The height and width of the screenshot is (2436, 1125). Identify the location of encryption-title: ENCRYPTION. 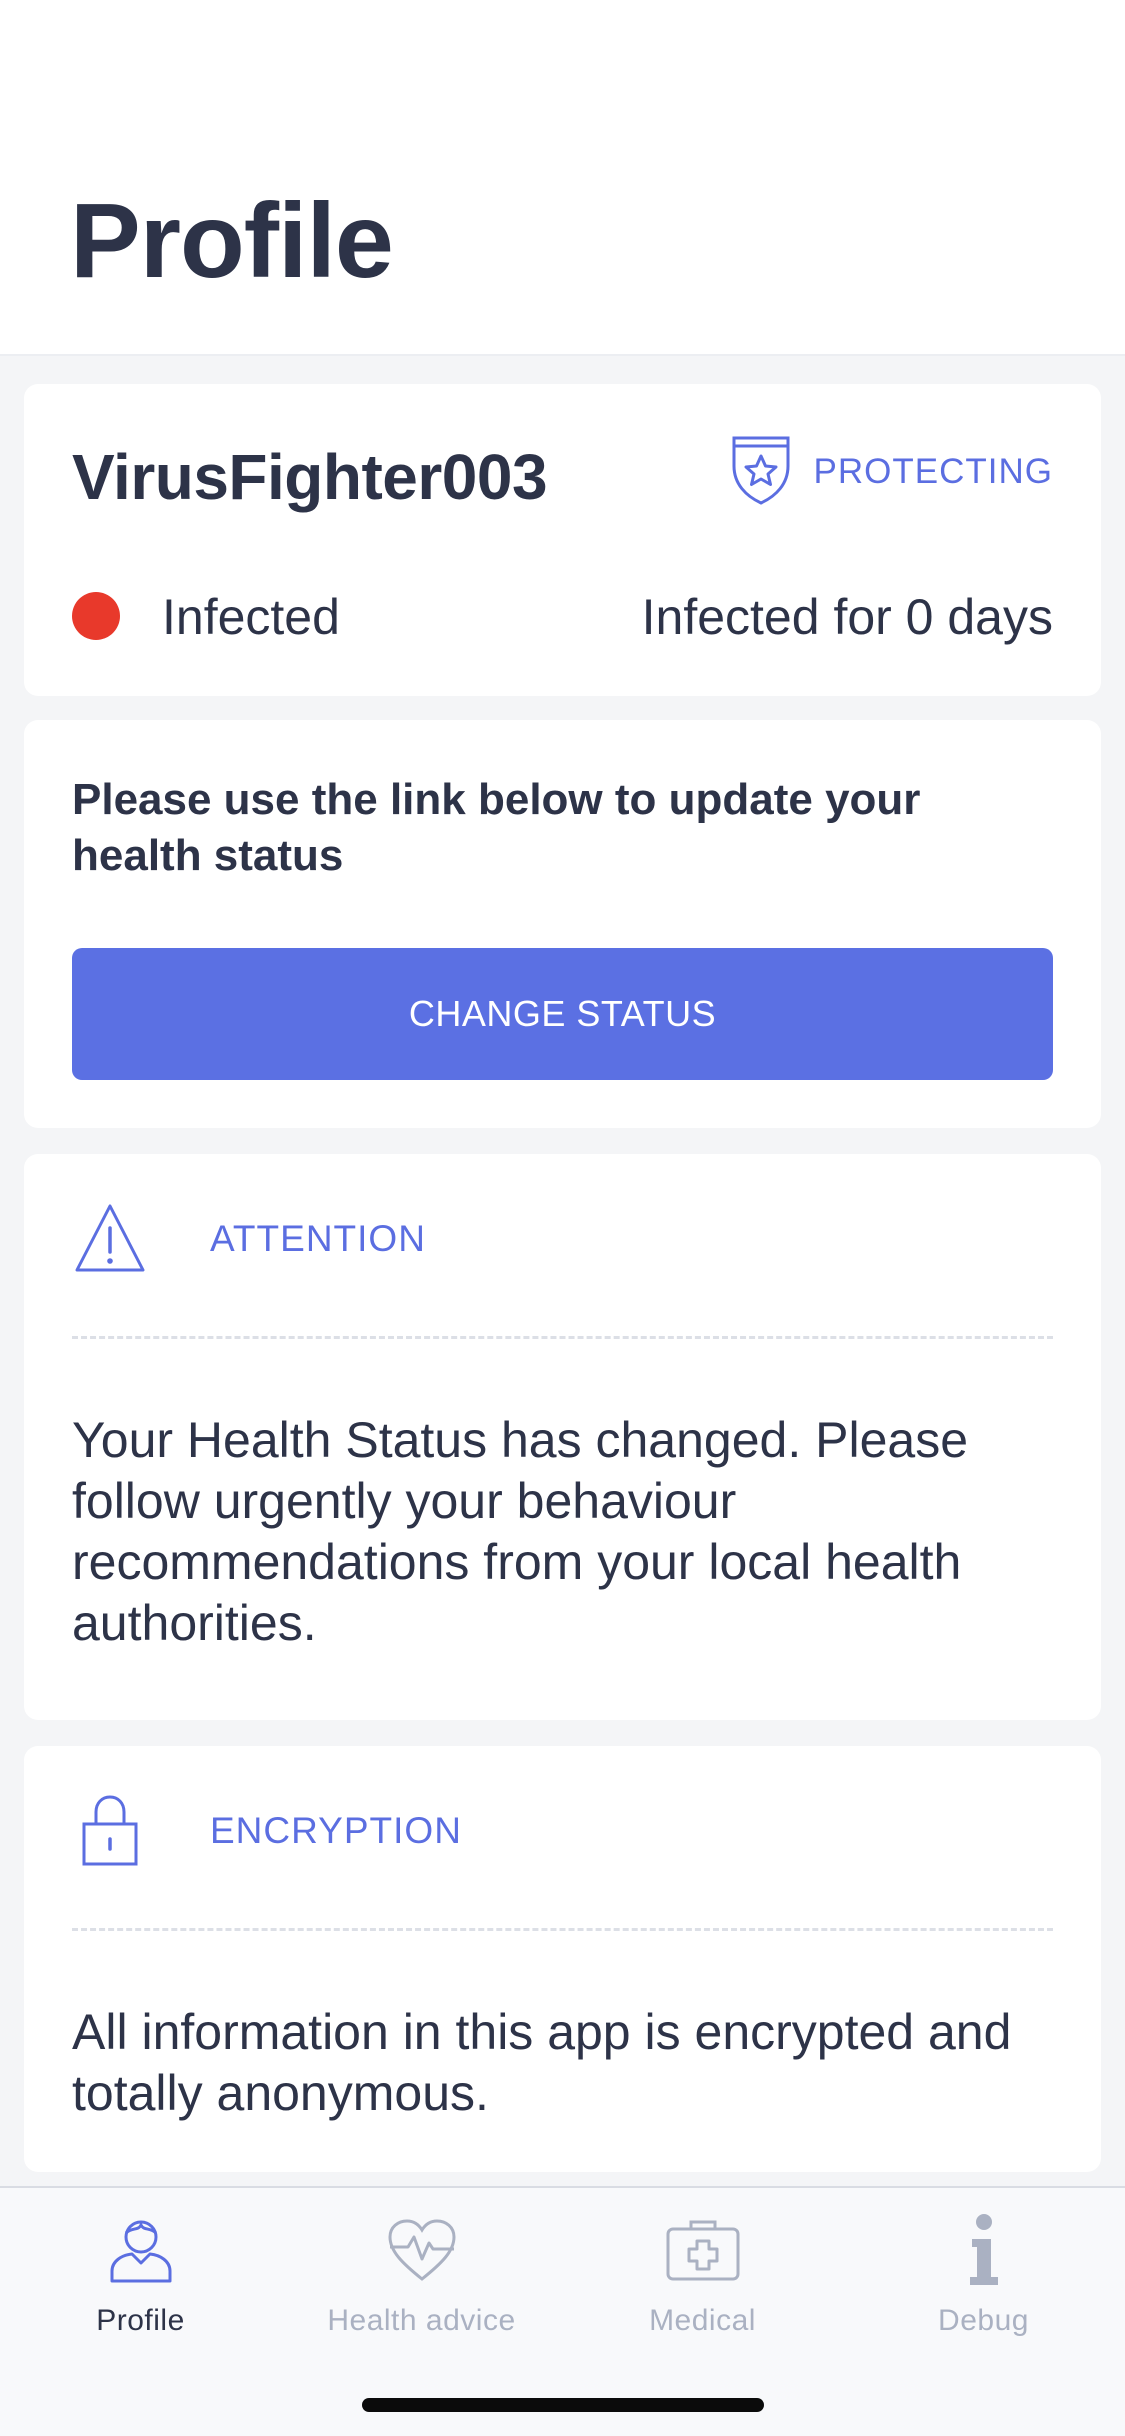
(336, 1830).